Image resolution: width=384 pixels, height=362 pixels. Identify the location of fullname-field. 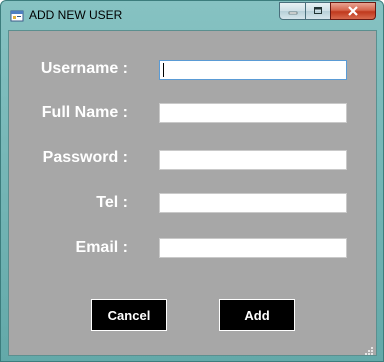
(253, 113).